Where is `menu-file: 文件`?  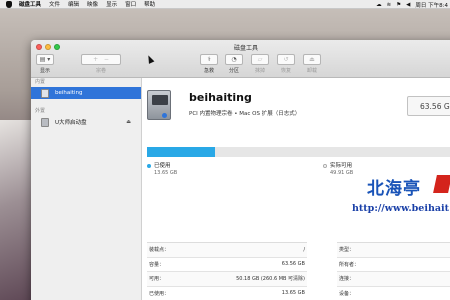 menu-file: 文件 is located at coordinates (54, 4).